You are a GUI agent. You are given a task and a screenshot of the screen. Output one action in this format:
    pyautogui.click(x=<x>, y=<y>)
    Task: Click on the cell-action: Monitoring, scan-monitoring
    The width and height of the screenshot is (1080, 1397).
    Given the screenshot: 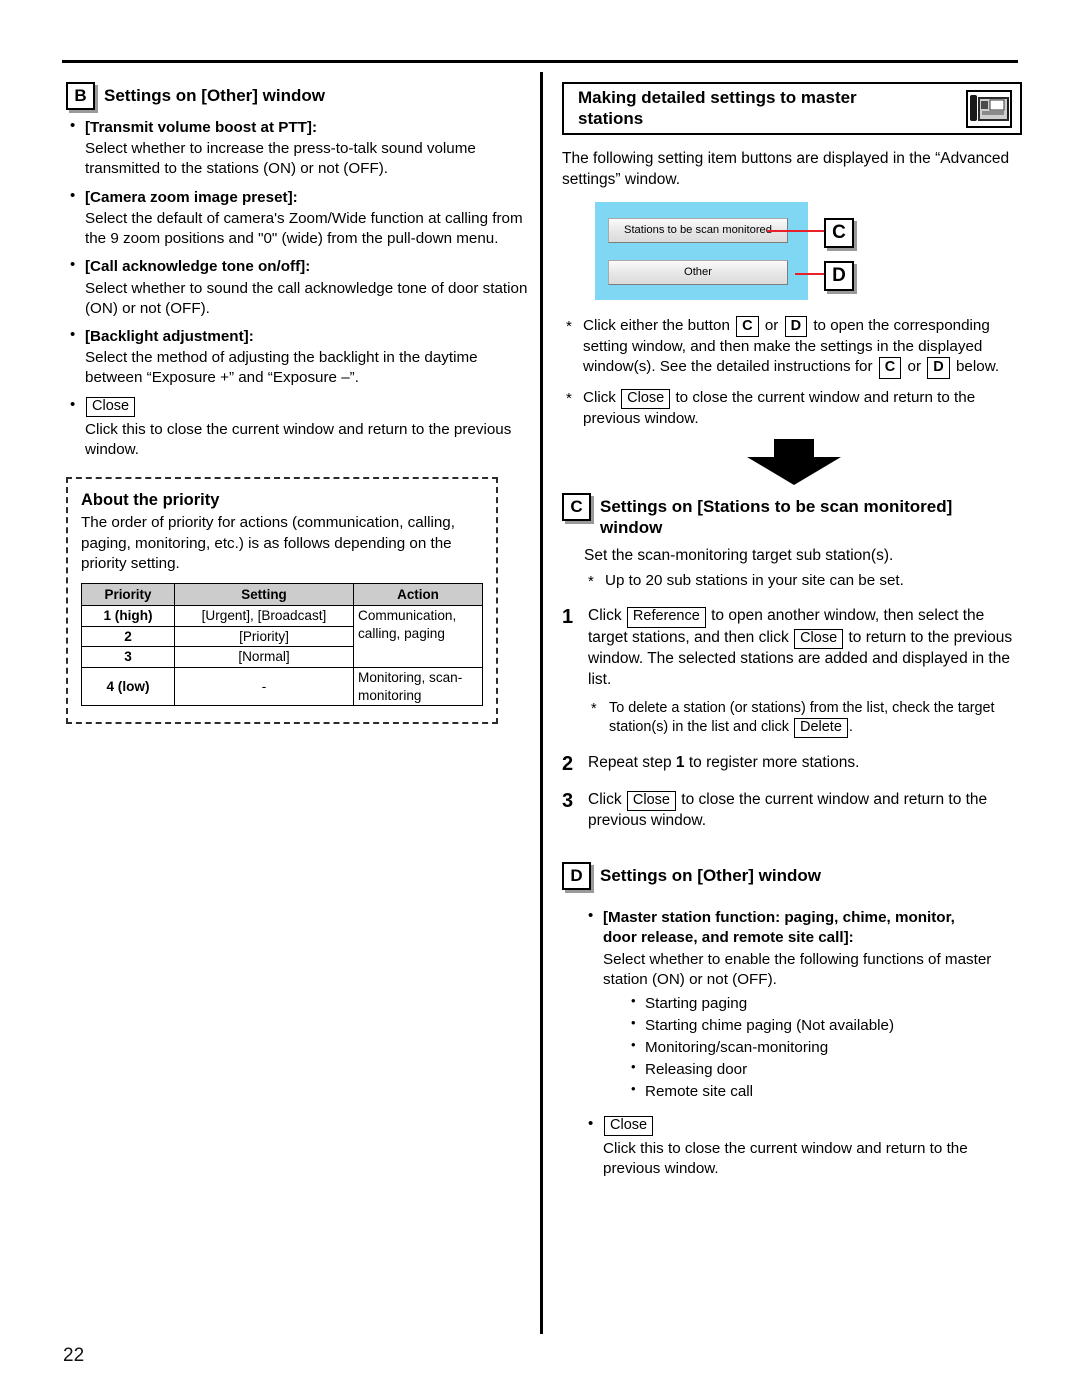 What is the action you would take?
    pyautogui.click(x=418, y=687)
    